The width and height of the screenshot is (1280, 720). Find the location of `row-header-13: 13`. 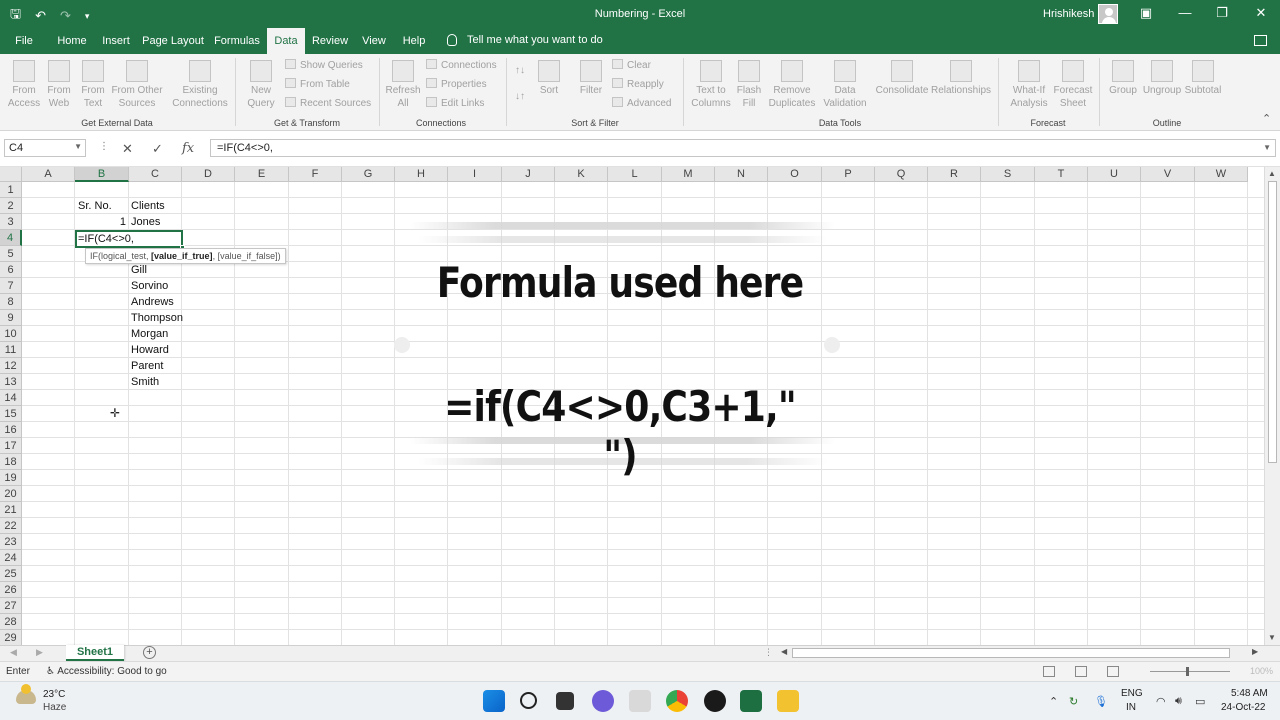

row-header-13: 13 is located at coordinates (11, 382).